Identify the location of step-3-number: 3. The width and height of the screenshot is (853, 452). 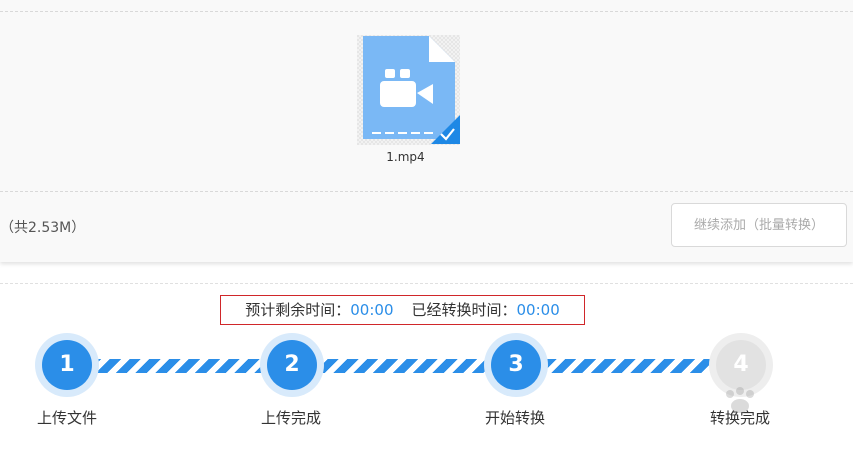
(516, 365).